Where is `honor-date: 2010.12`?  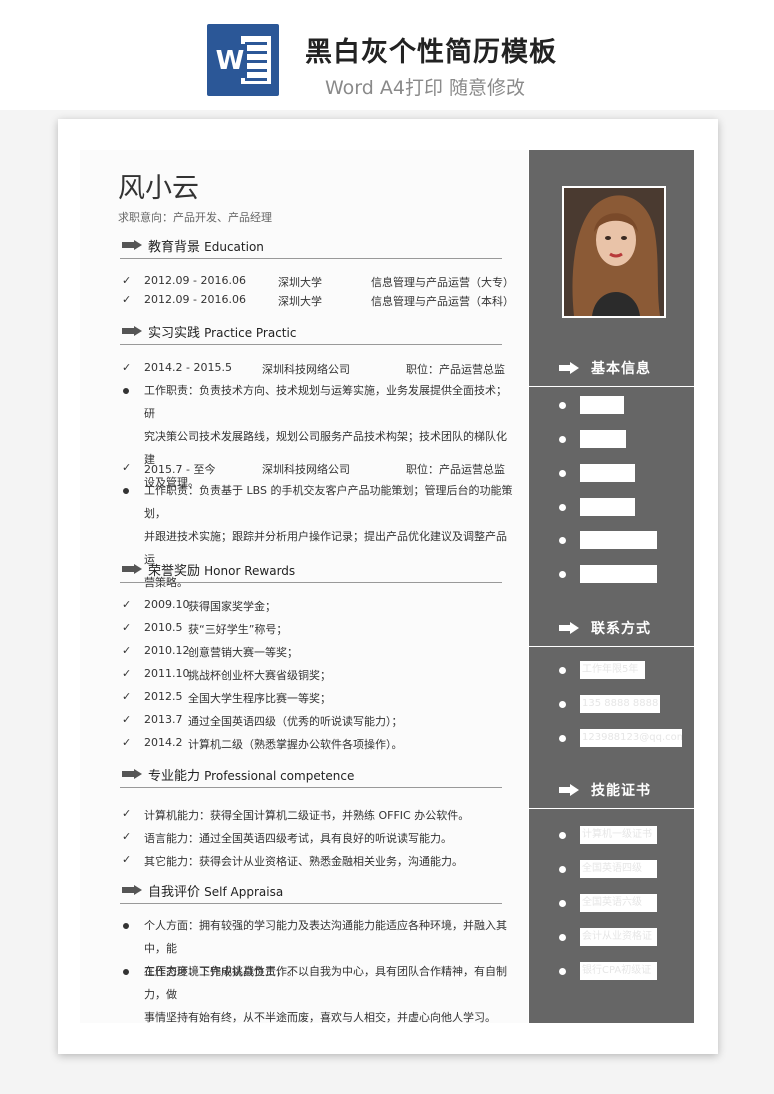 honor-date: 2010.12 is located at coordinates (167, 650).